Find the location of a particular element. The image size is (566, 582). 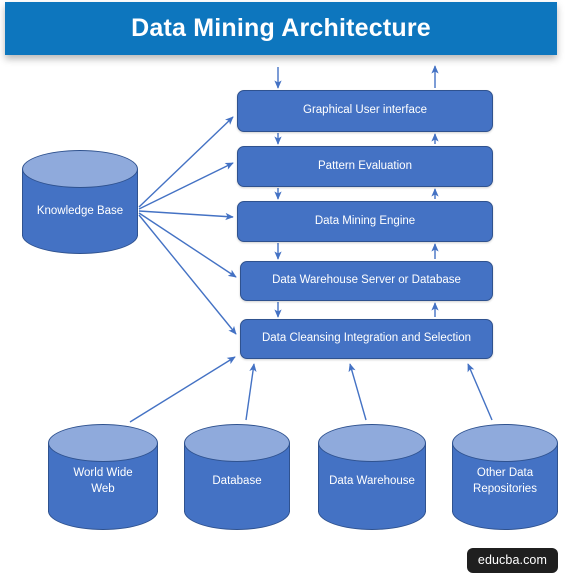

process-box-data-mining-engine: Data Mining Engine is located at coordinates (365, 221).